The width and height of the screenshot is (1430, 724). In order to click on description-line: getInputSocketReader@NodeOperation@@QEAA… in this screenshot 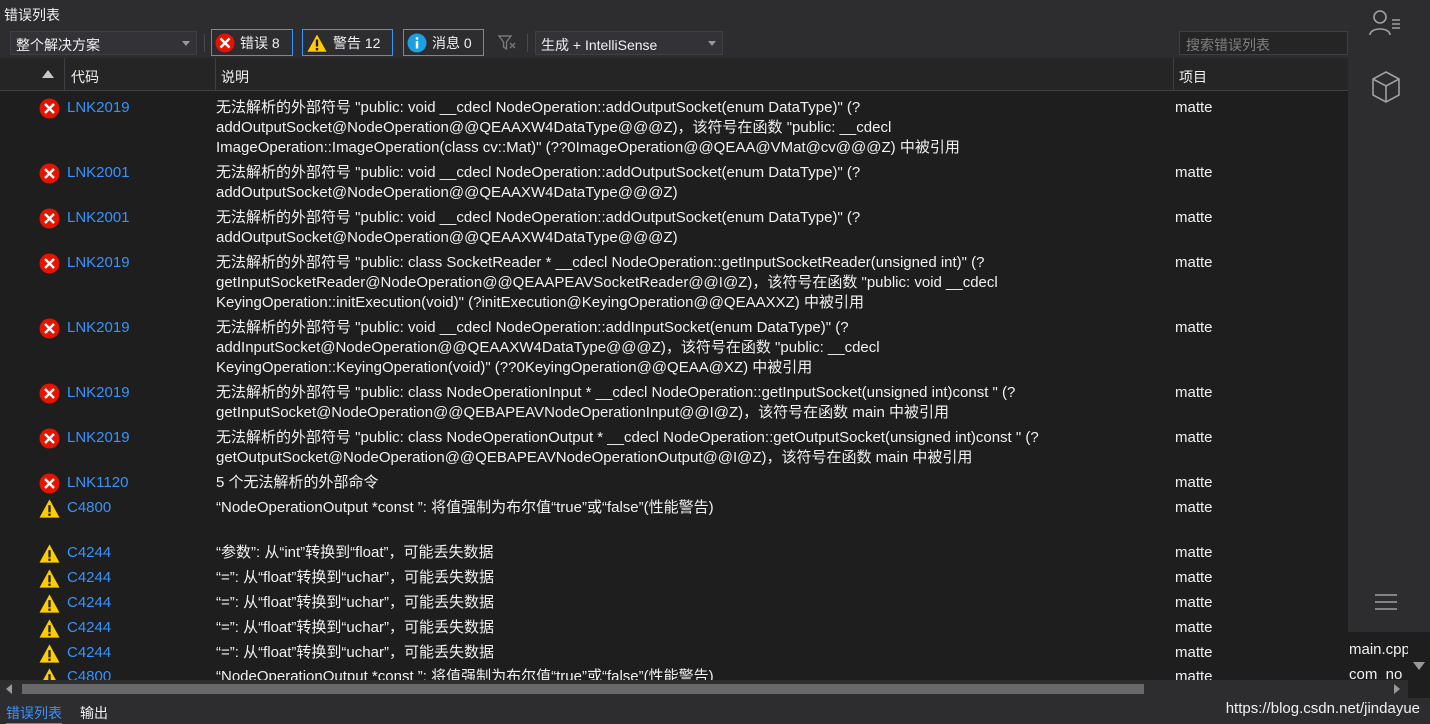, I will do `click(607, 282)`.